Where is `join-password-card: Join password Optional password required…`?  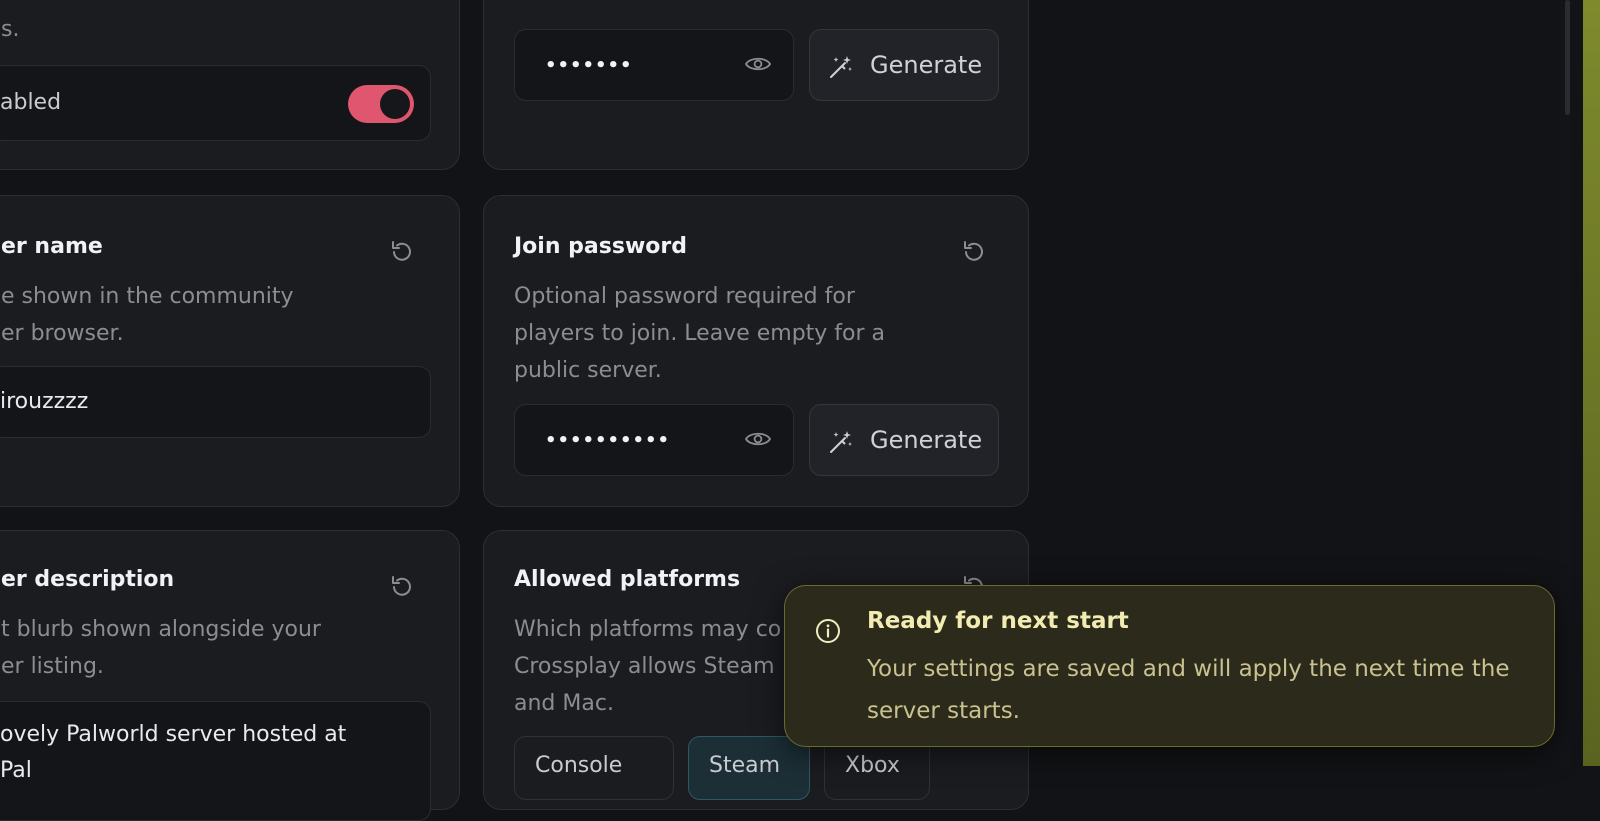
join-password-card: Join password Optional password required… is located at coordinates (756, 351).